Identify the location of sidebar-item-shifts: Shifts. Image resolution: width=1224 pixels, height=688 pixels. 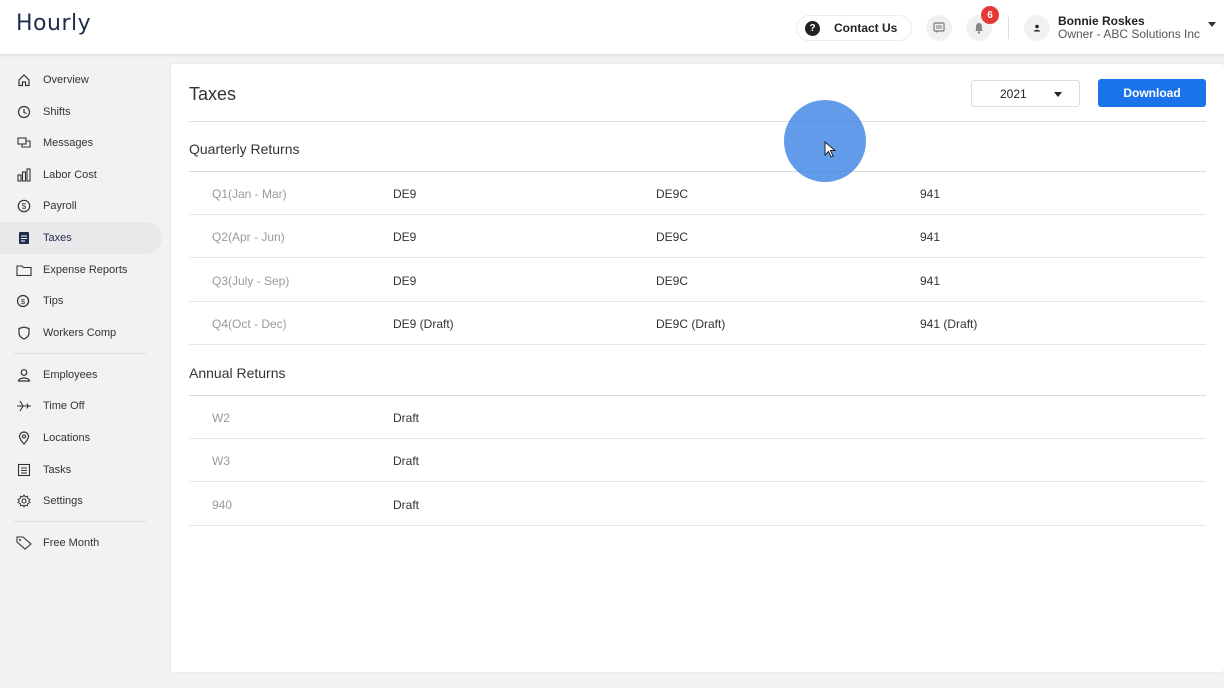
(81, 112).